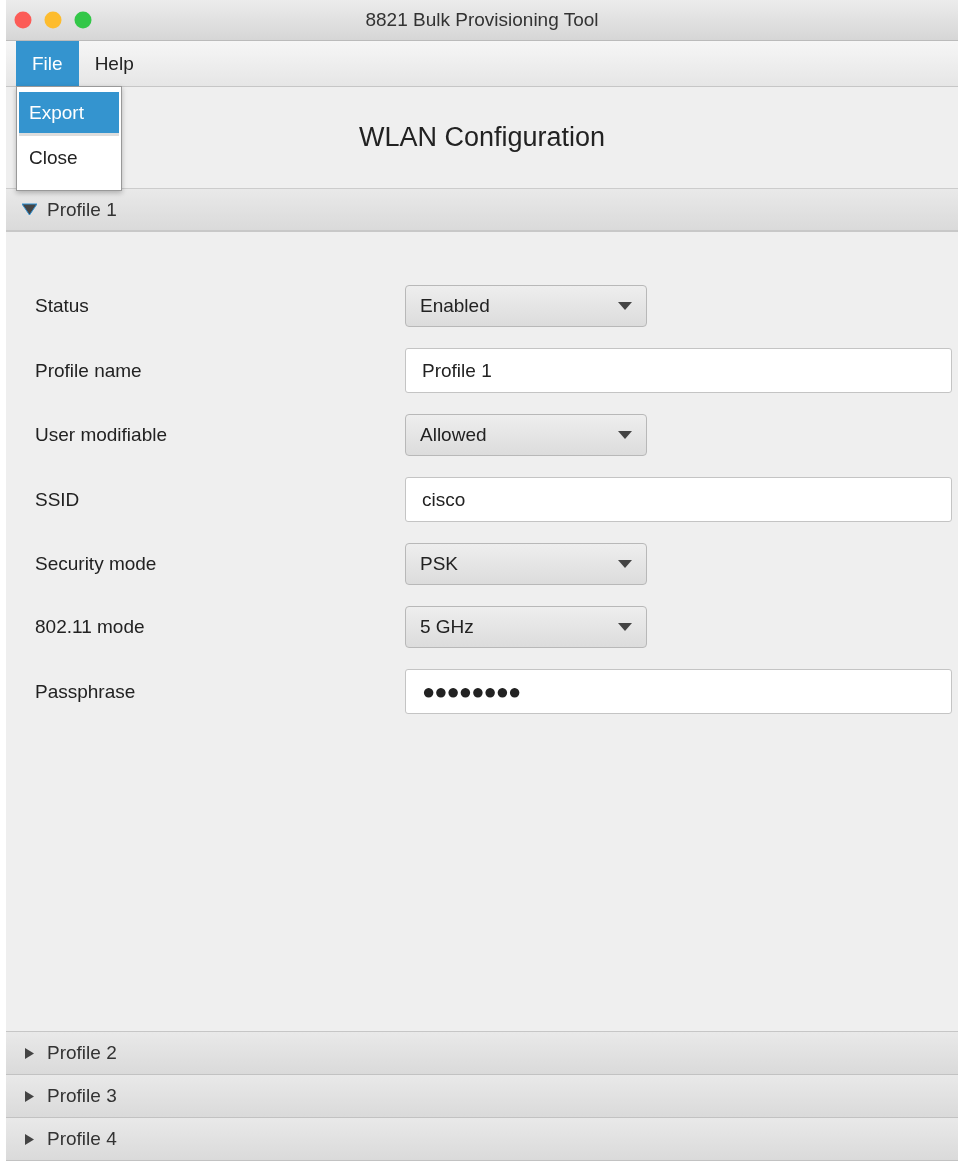  I want to click on close-icon, so click(23, 20).